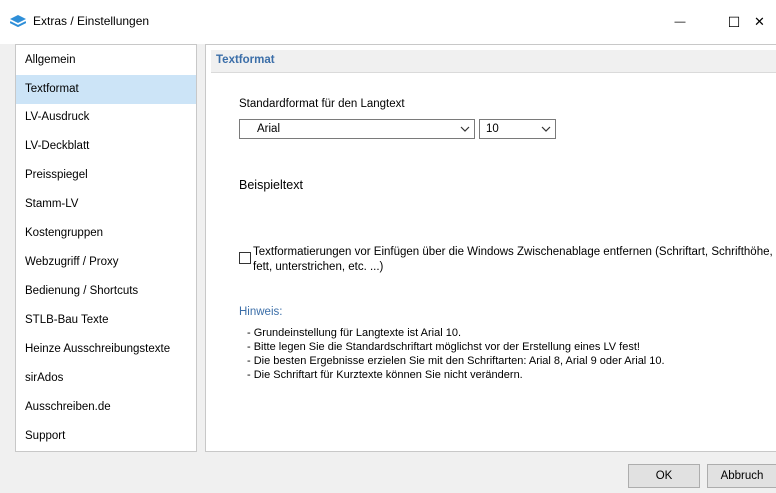 This screenshot has height=493, width=776. What do you see at coordinates (106, 262) in the screenshot?
I see `sidebar-item-webzugriff-proxy: Webzugriff / Proxy` at bounding box center [106, 262].